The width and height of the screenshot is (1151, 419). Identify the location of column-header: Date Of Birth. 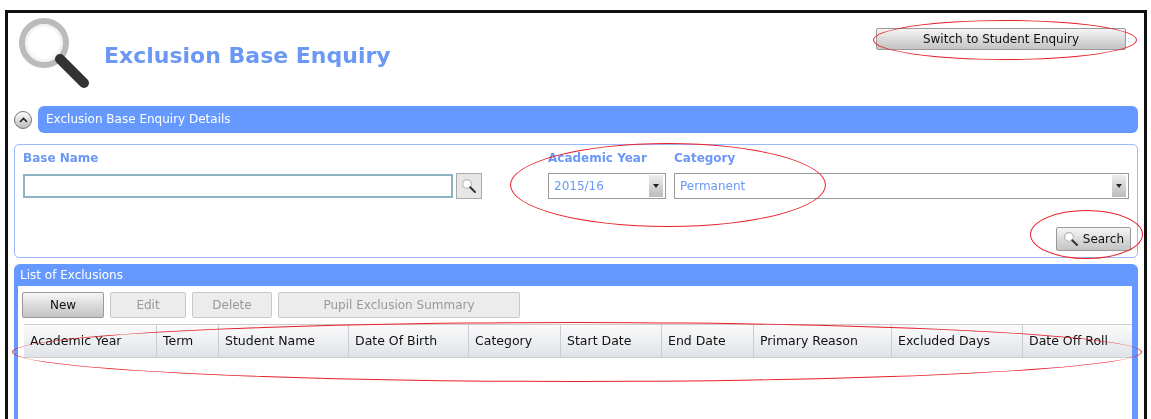
(409, 341).